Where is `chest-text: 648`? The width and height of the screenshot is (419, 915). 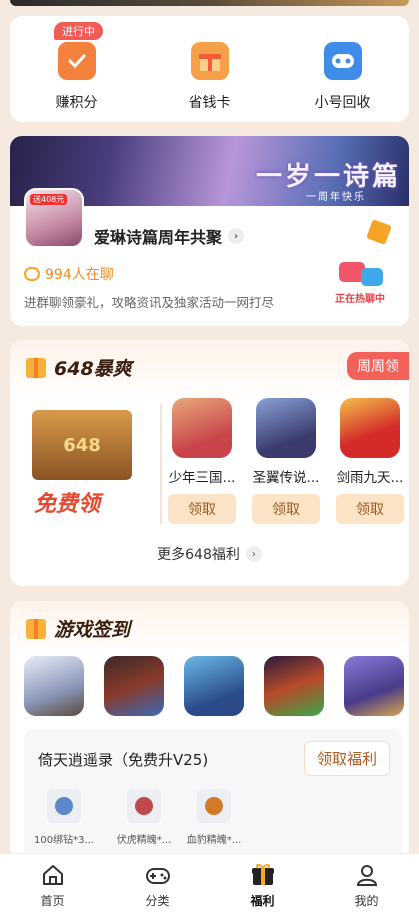
chest-text: 648 is located at coordinates (82, 445).